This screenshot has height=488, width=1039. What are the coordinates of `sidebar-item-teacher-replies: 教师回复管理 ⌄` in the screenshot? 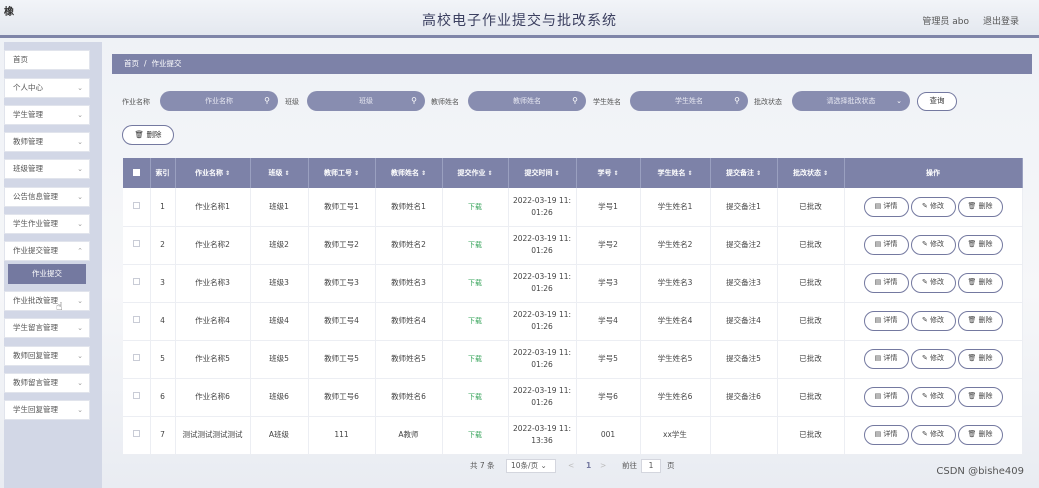 It's located at (47, 356).